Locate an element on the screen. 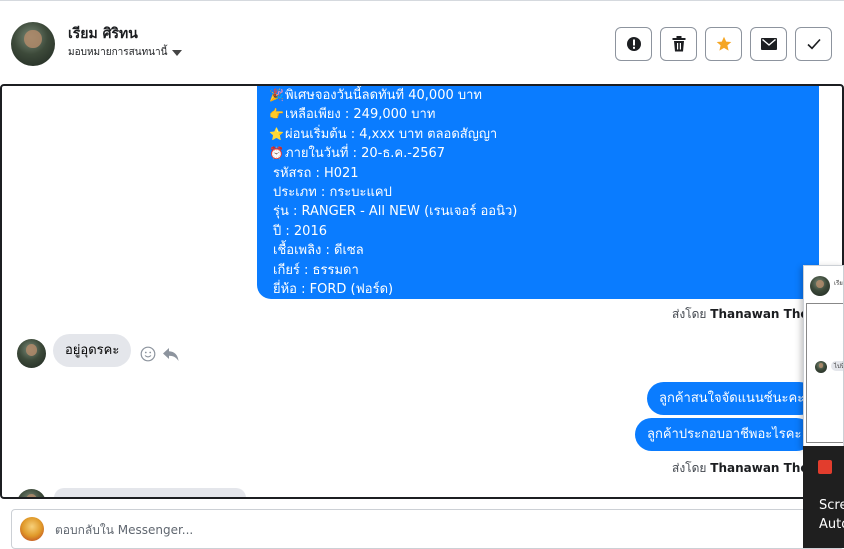  contact-name: เรียม ศิริทน is located at coordinates (103, 34).